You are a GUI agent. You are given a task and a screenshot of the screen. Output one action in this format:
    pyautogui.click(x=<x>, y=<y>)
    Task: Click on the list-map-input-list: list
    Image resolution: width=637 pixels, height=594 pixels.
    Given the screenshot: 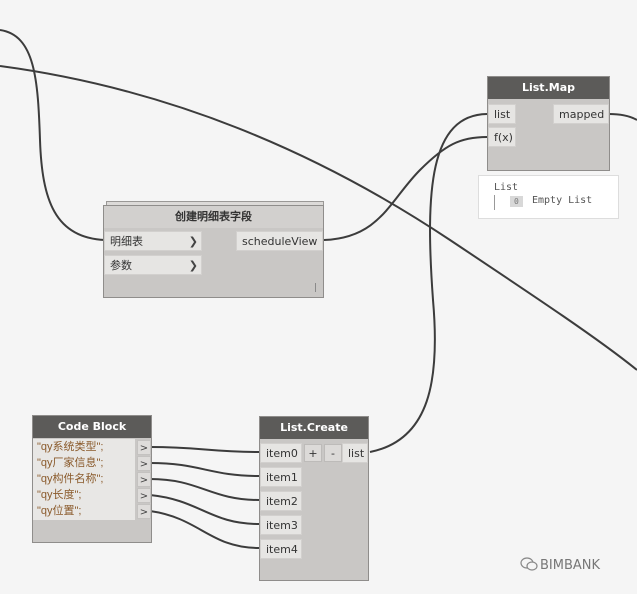 What is the action you would take?
    pyautogui.click(x=502, y=114)
    